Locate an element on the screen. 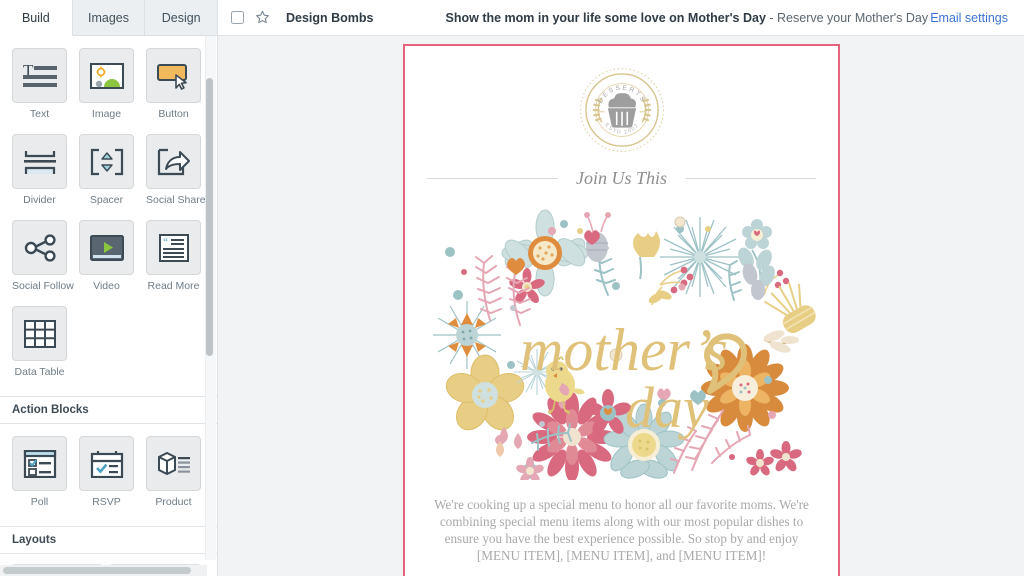  block-image: Image is located at coordinates (100, 84).